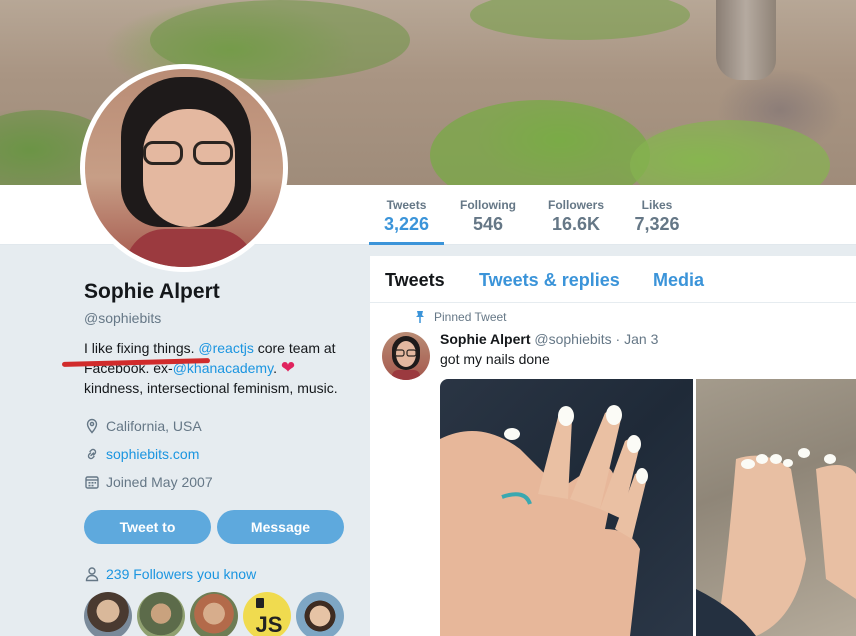 The width and height of the screenshot is (856, 636). What do you see at coordinates (141, 348) in the screenshot?
I see `bio-text: I like fixing things.` at bounding box center [141, 348].